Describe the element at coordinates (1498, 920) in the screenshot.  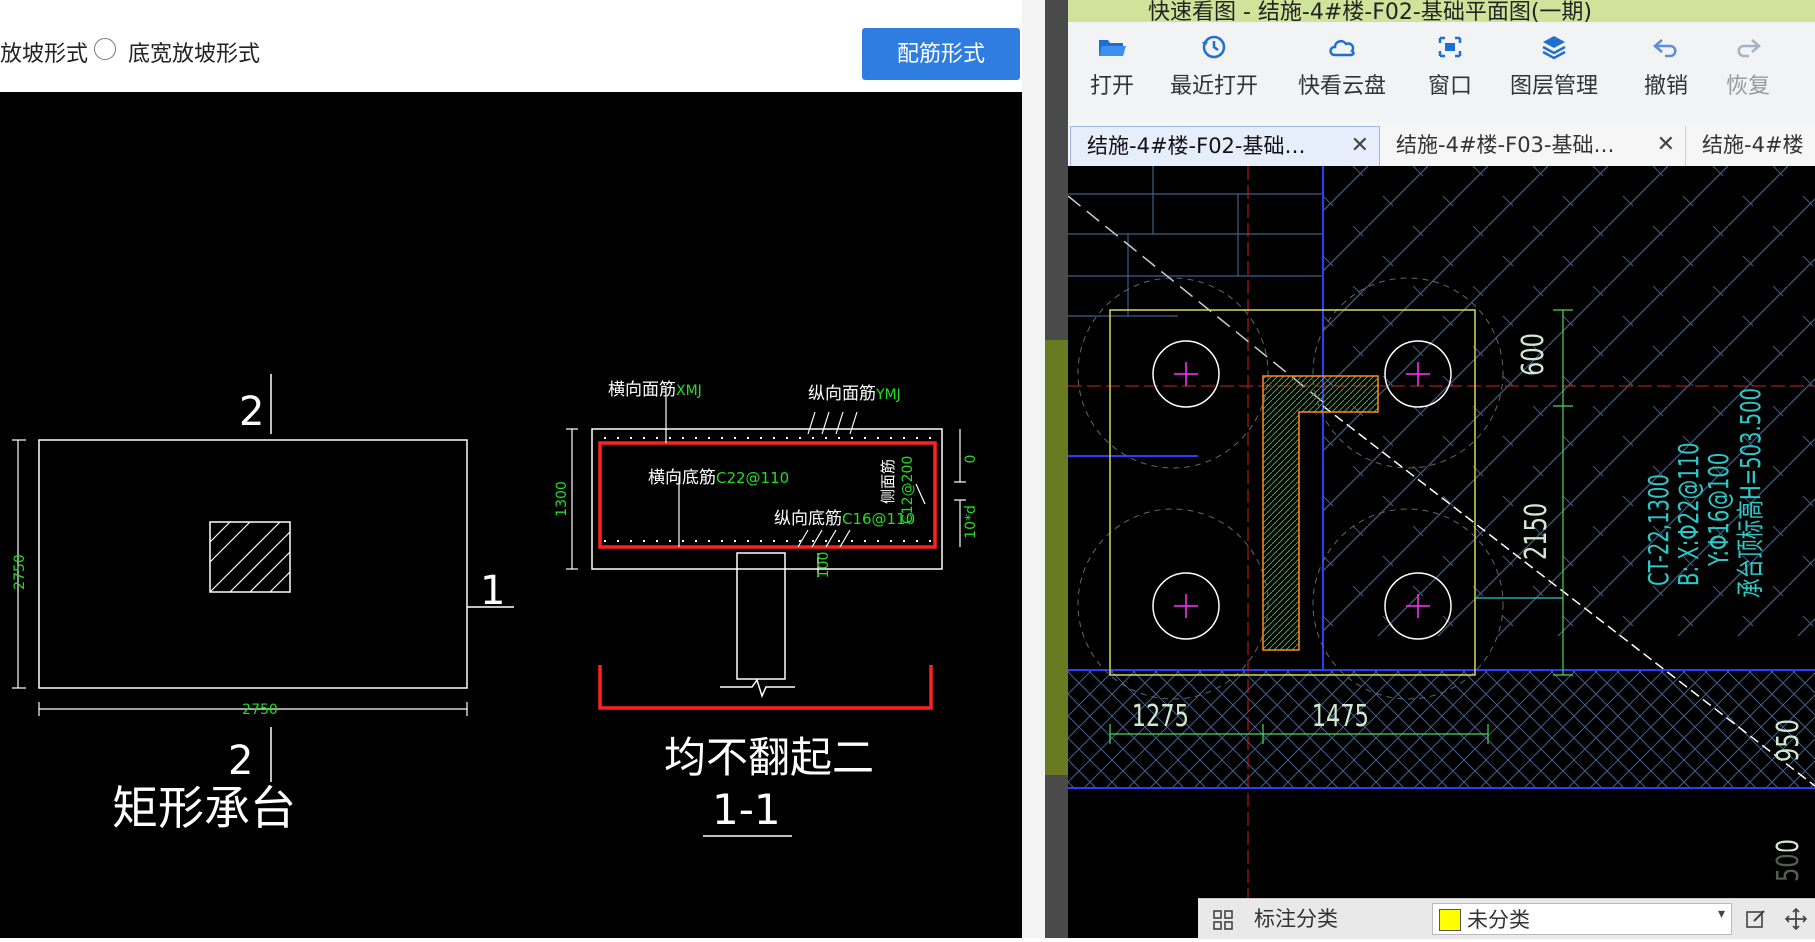
I see `category-value: 未分类` at that location.